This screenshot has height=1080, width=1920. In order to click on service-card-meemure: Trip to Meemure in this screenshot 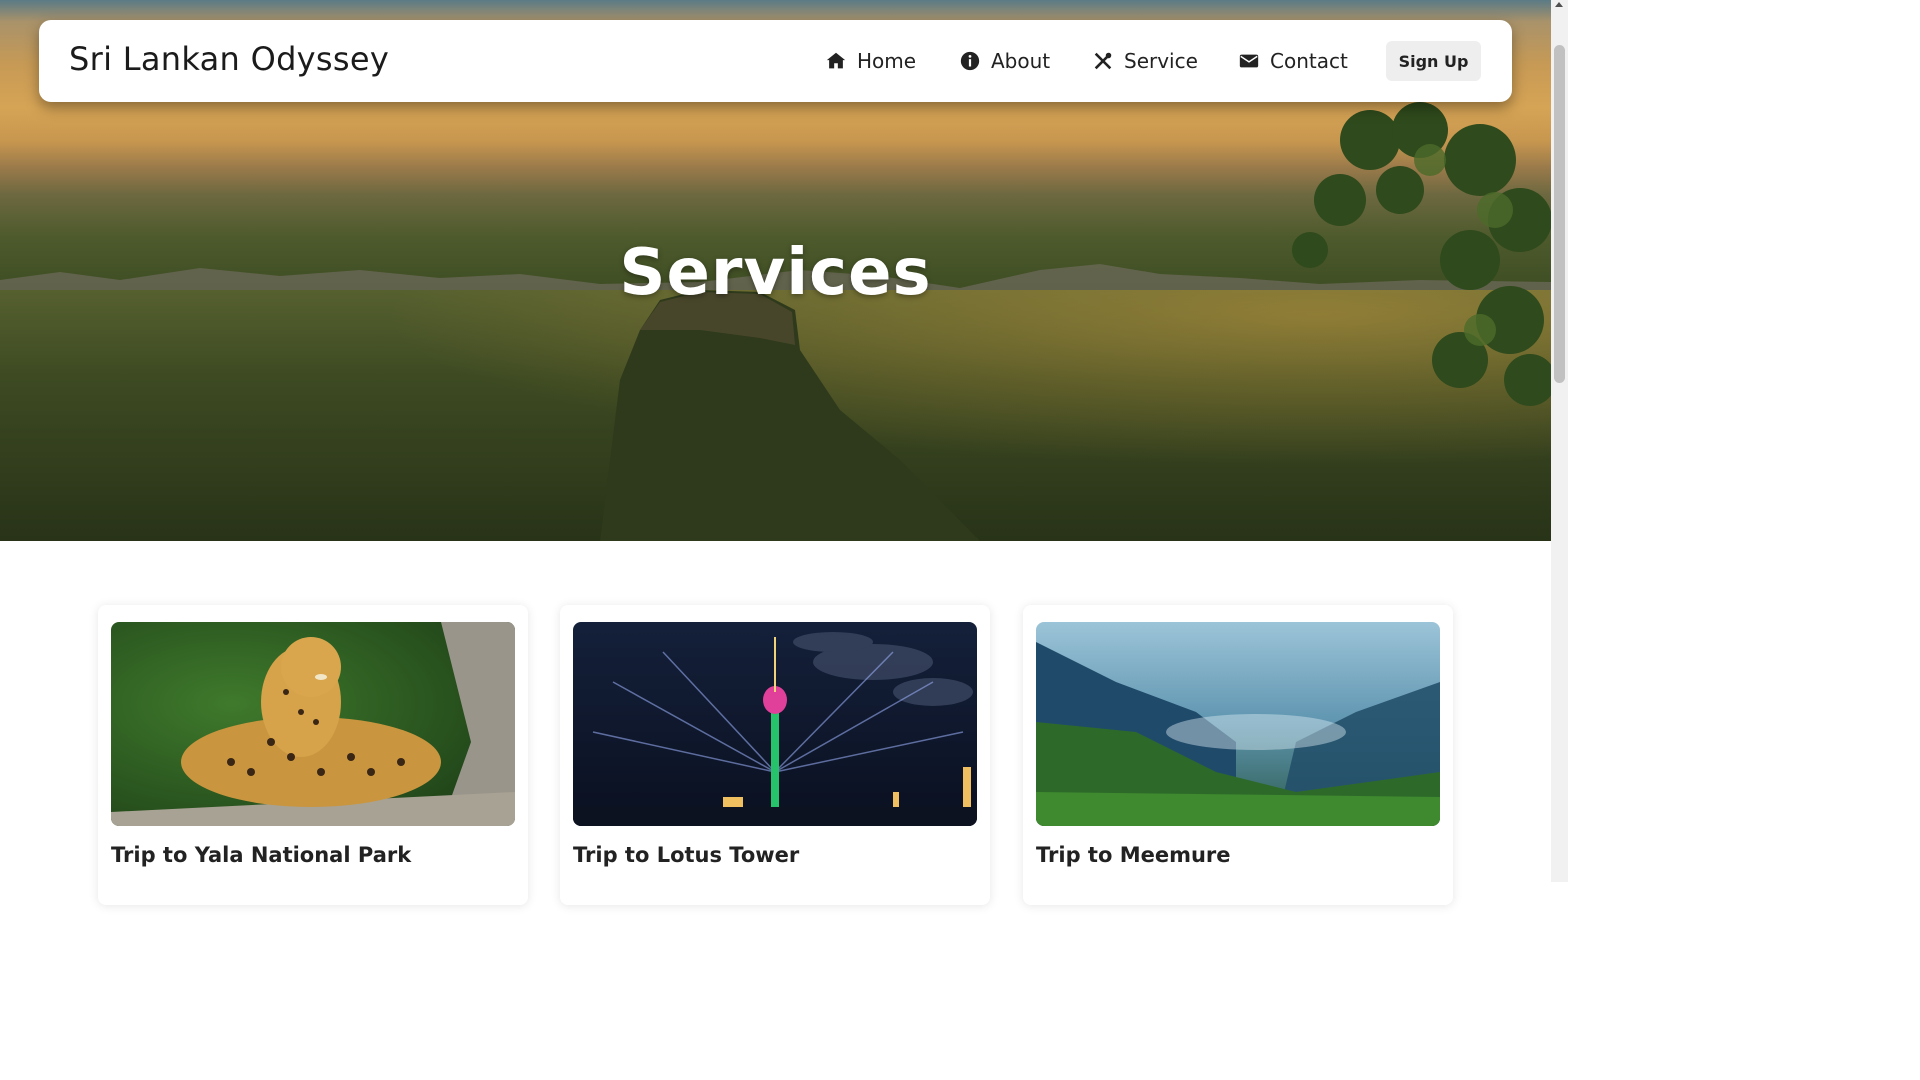, I will do `click(1238, 755)`.